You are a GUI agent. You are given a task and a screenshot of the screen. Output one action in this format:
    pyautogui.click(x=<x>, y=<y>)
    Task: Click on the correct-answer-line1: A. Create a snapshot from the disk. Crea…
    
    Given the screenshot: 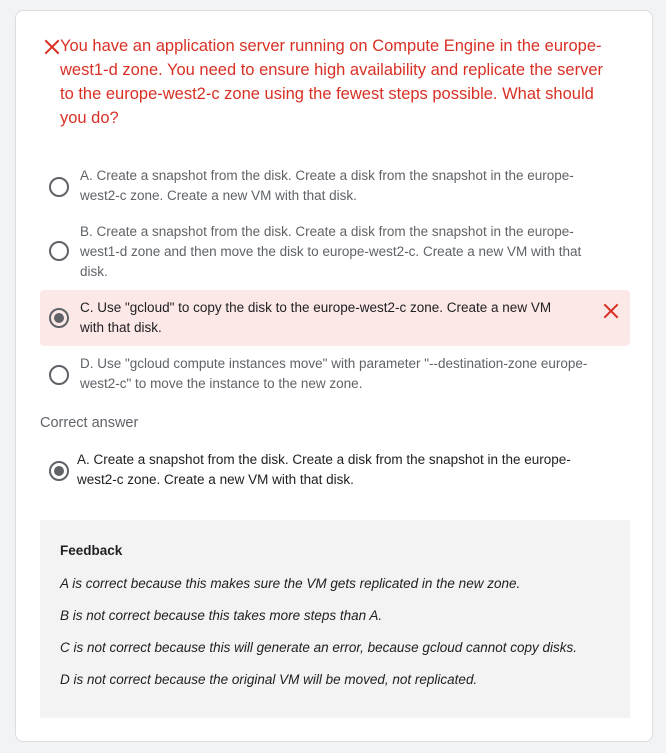 What is the action you would take?
    pyautogui.click(x=324, y=459)
    